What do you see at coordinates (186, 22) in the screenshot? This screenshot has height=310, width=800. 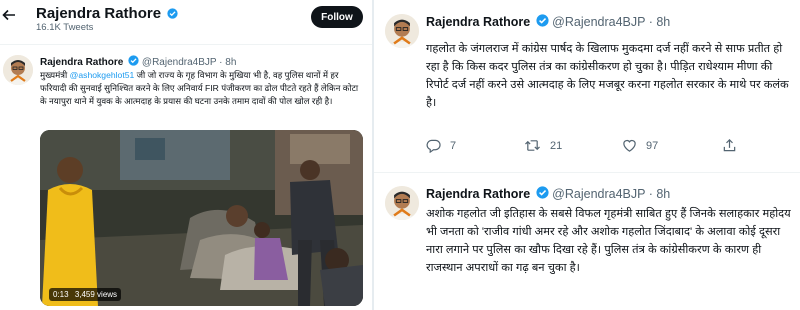 I see `profile-header: Rajendra Rathore 16.1K Tweets Follow` at bounding box center [186, 22].